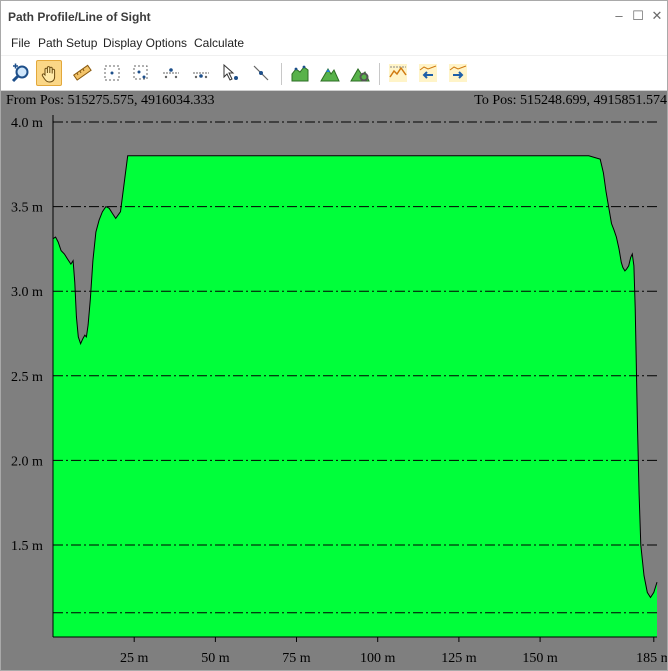 The image size is (668, 671). Describe the element at coordinates (398, 73) in the screenshot. I see `line-of-sight-icon` at that location.